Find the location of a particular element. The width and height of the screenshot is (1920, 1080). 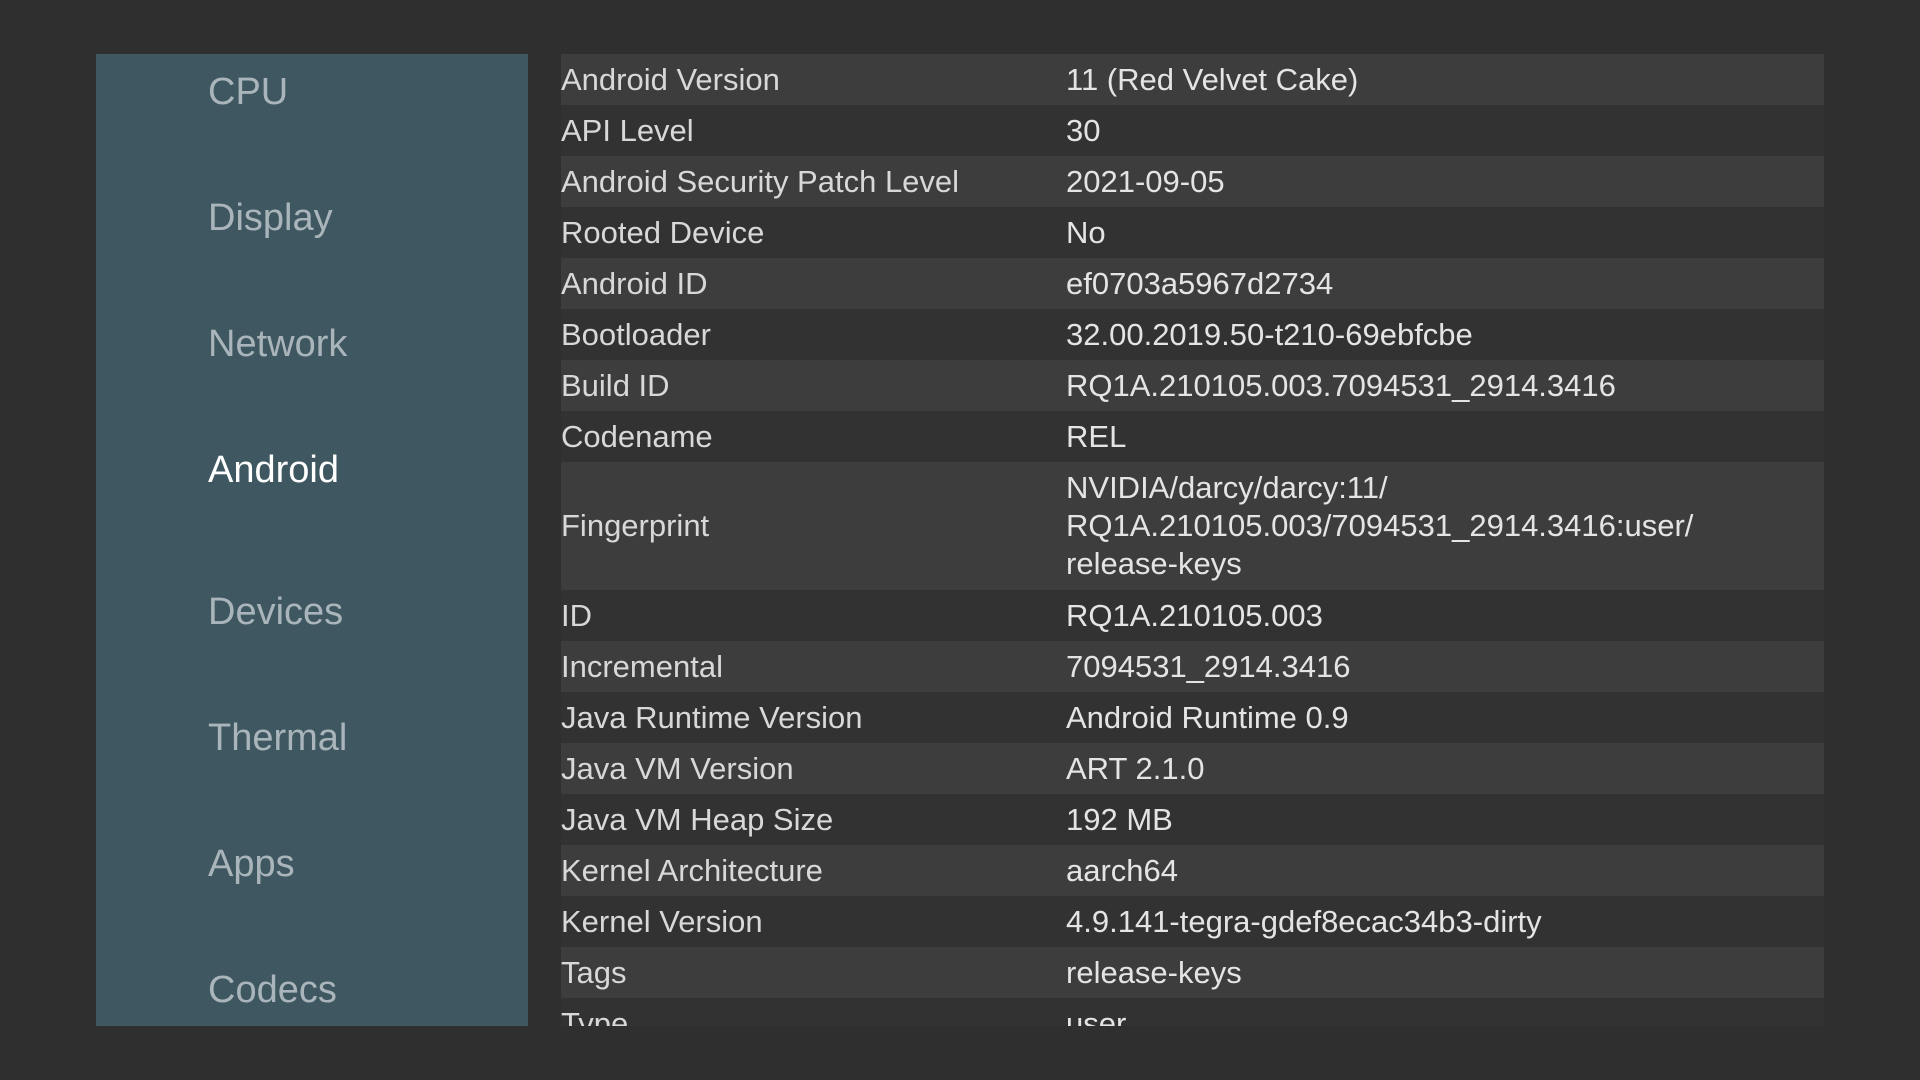

row-key: Type is located at coordinates (595, 1016).